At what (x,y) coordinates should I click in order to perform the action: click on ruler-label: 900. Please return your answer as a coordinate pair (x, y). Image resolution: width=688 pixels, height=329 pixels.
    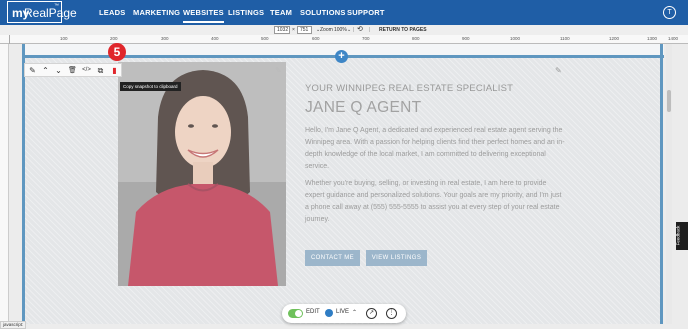
    Looking at the image, I should click on (466, 38).